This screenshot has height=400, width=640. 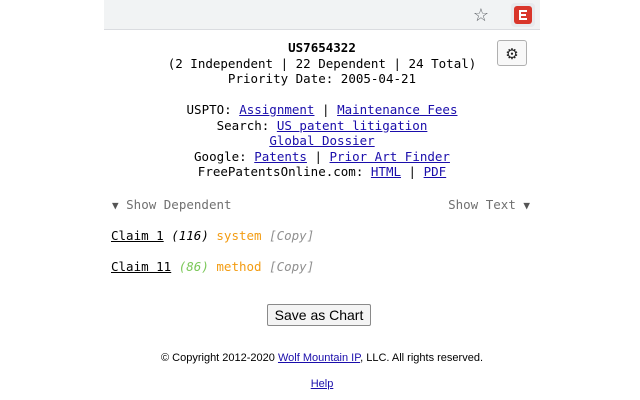 I want to click on google-line: Google: Patents | Prior Art Finder, so click(x=322, y=157).